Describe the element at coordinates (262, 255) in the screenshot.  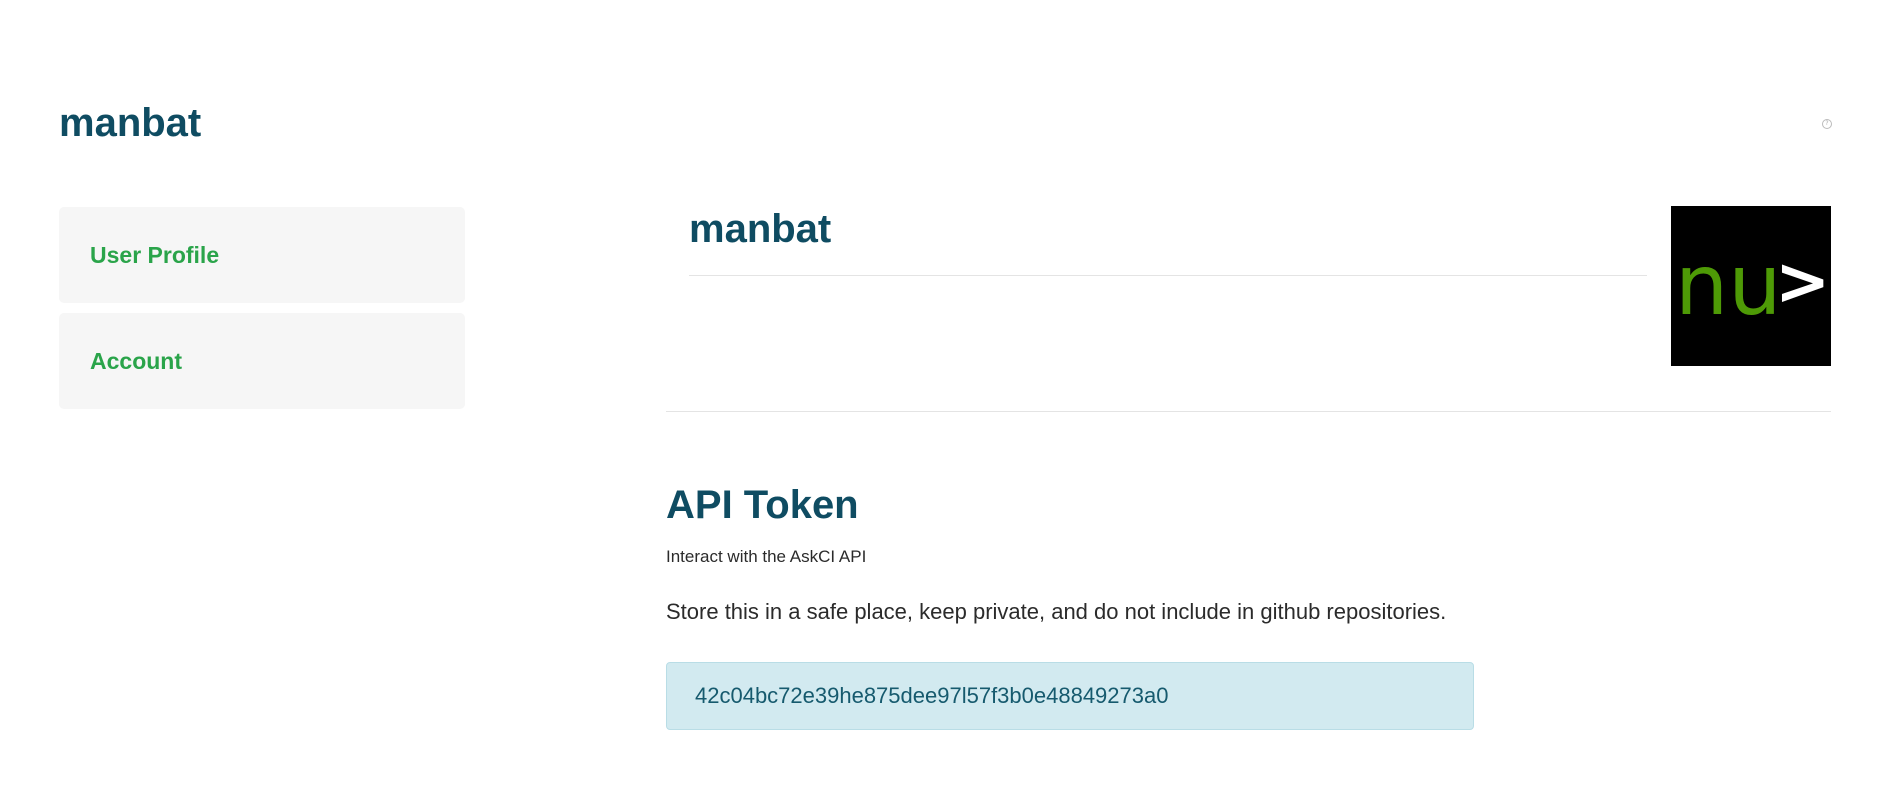
I see `sidebar-item-user-profile: User Profile` at that location.